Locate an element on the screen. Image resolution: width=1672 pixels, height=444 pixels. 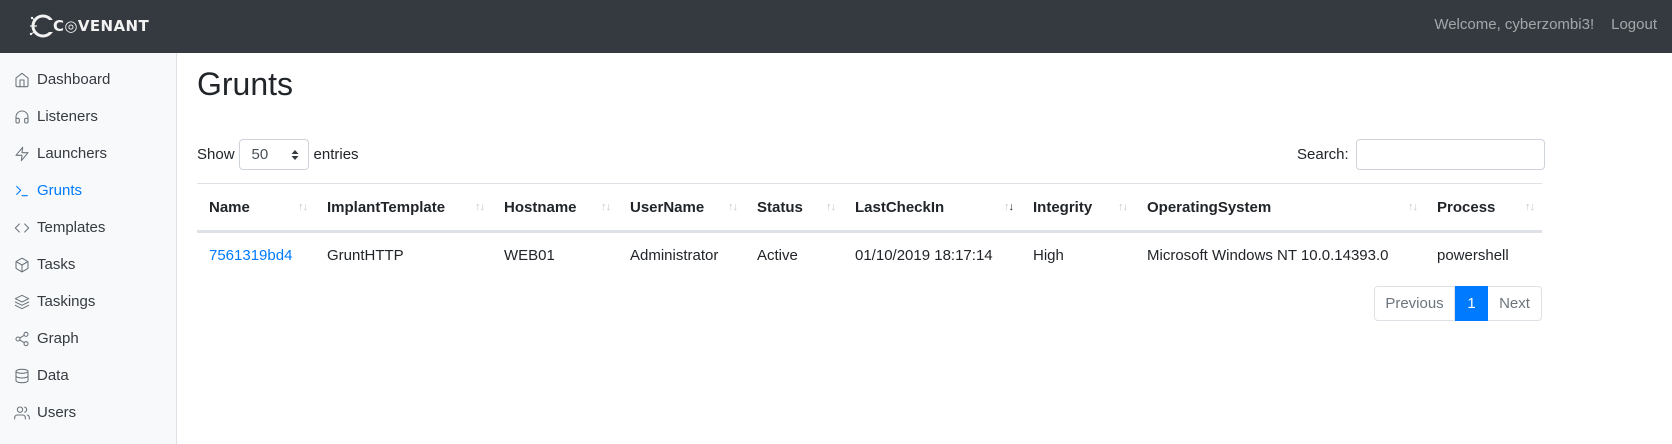
cell-status: Active is located at coordinates (777, 256).